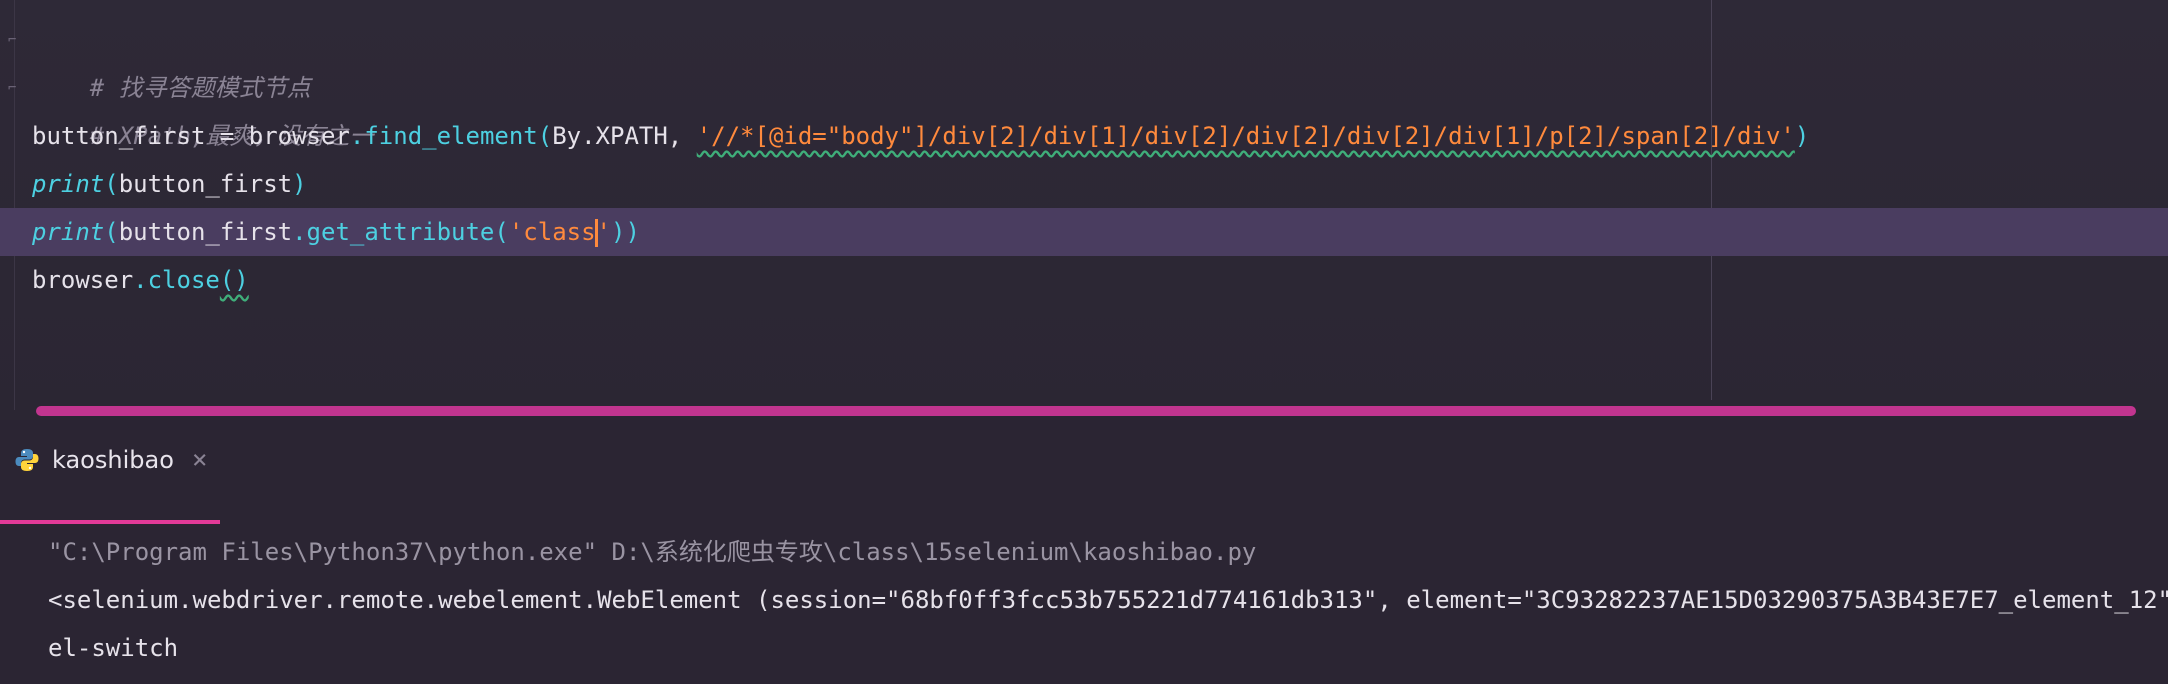 The image size is (2168, 684). I want to click on string-quote: ', so click(603, 232).